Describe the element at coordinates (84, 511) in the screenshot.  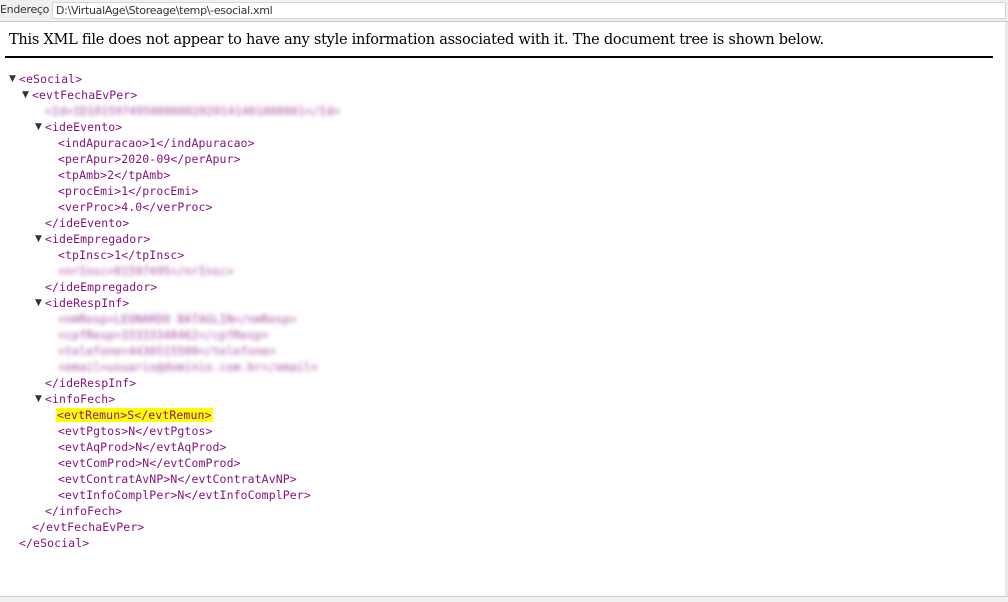
I see `tag-infofech-close: </infoFech>` at that location.